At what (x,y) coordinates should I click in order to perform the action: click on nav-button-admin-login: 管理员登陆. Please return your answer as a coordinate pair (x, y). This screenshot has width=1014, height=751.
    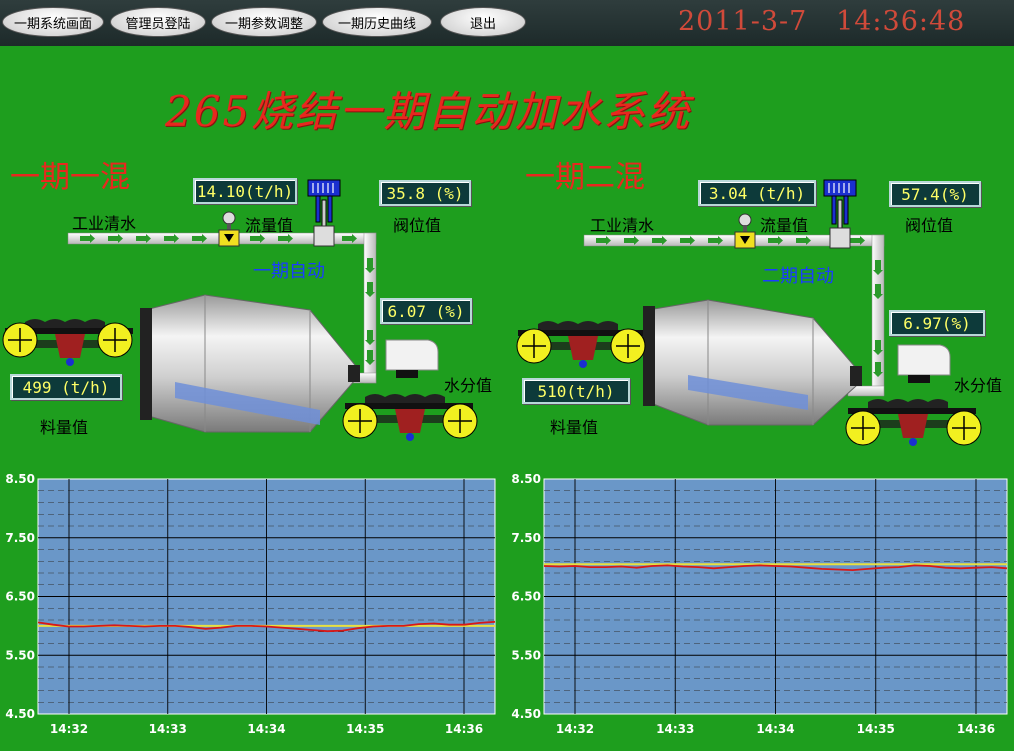
    Looking at the image, I should click on (158, 22).